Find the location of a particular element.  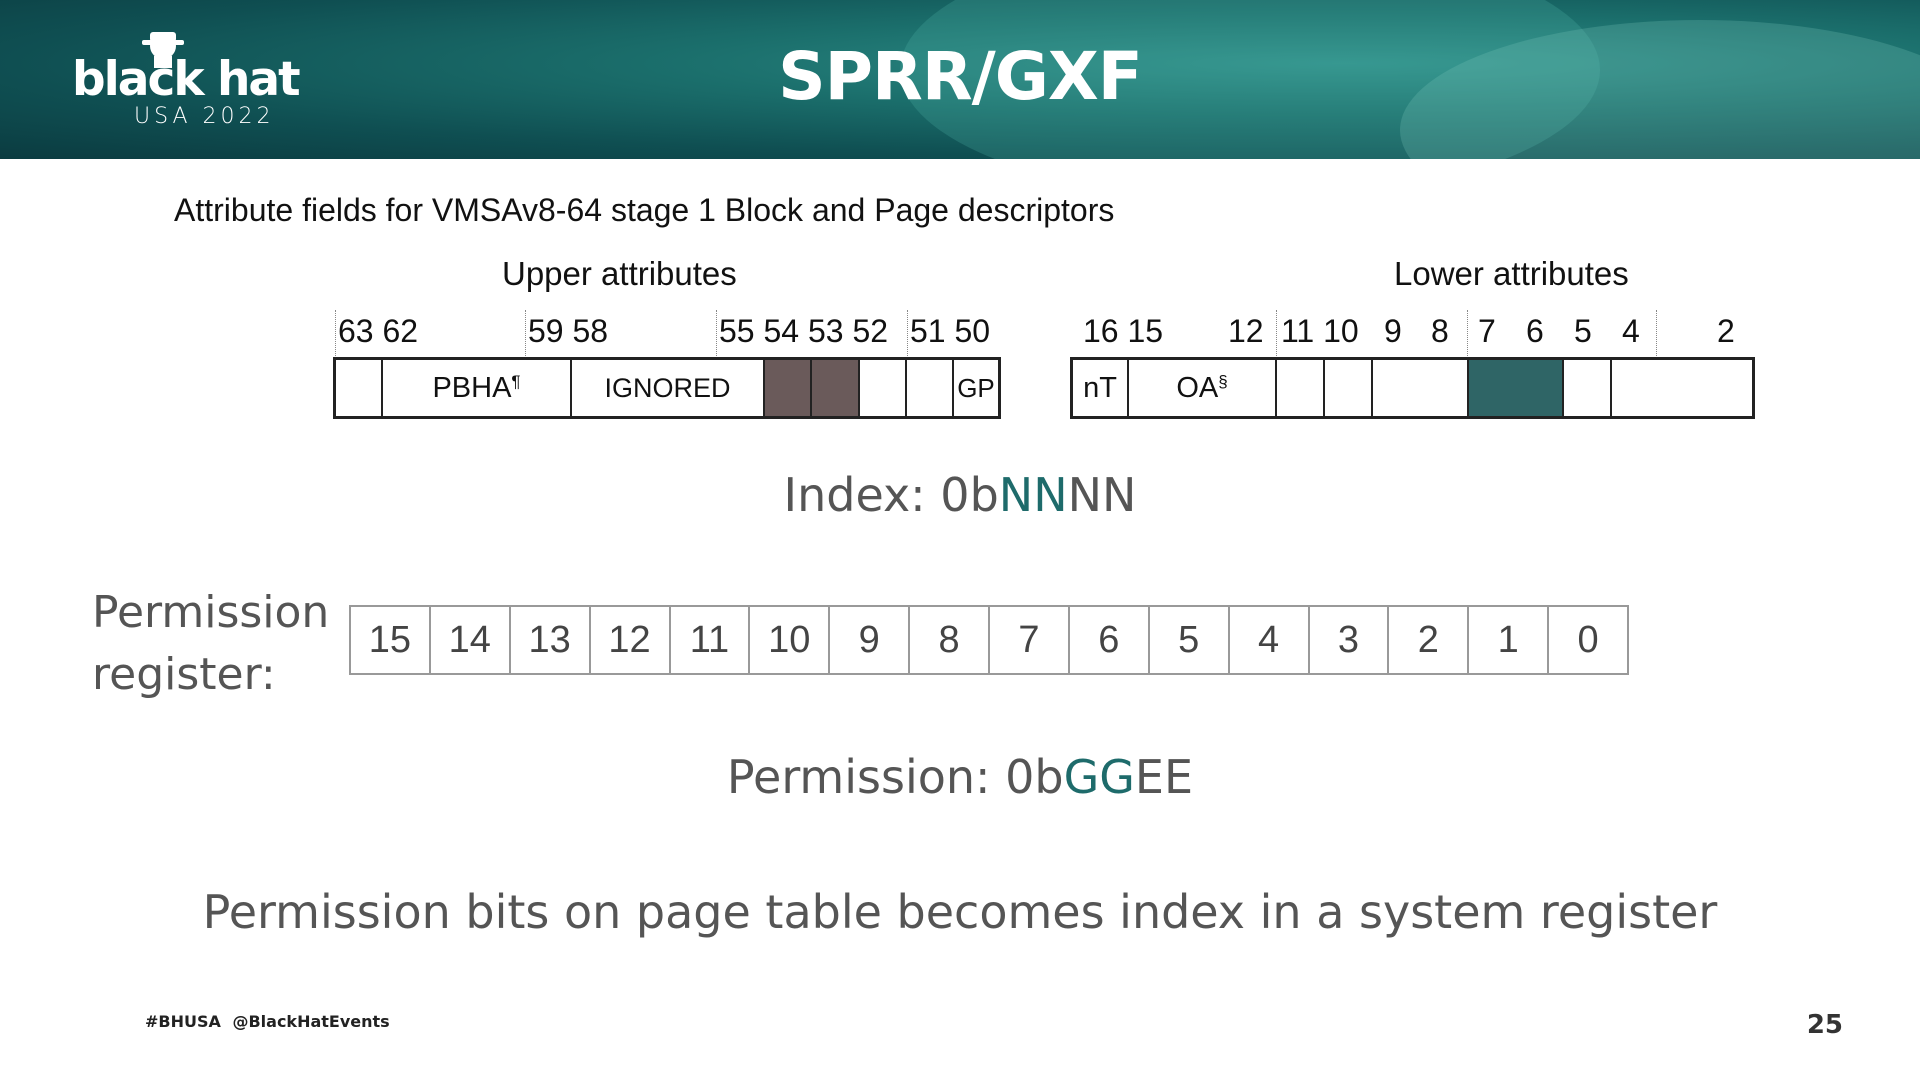

bit-number: 4 is located at coordinates (1631, 331).